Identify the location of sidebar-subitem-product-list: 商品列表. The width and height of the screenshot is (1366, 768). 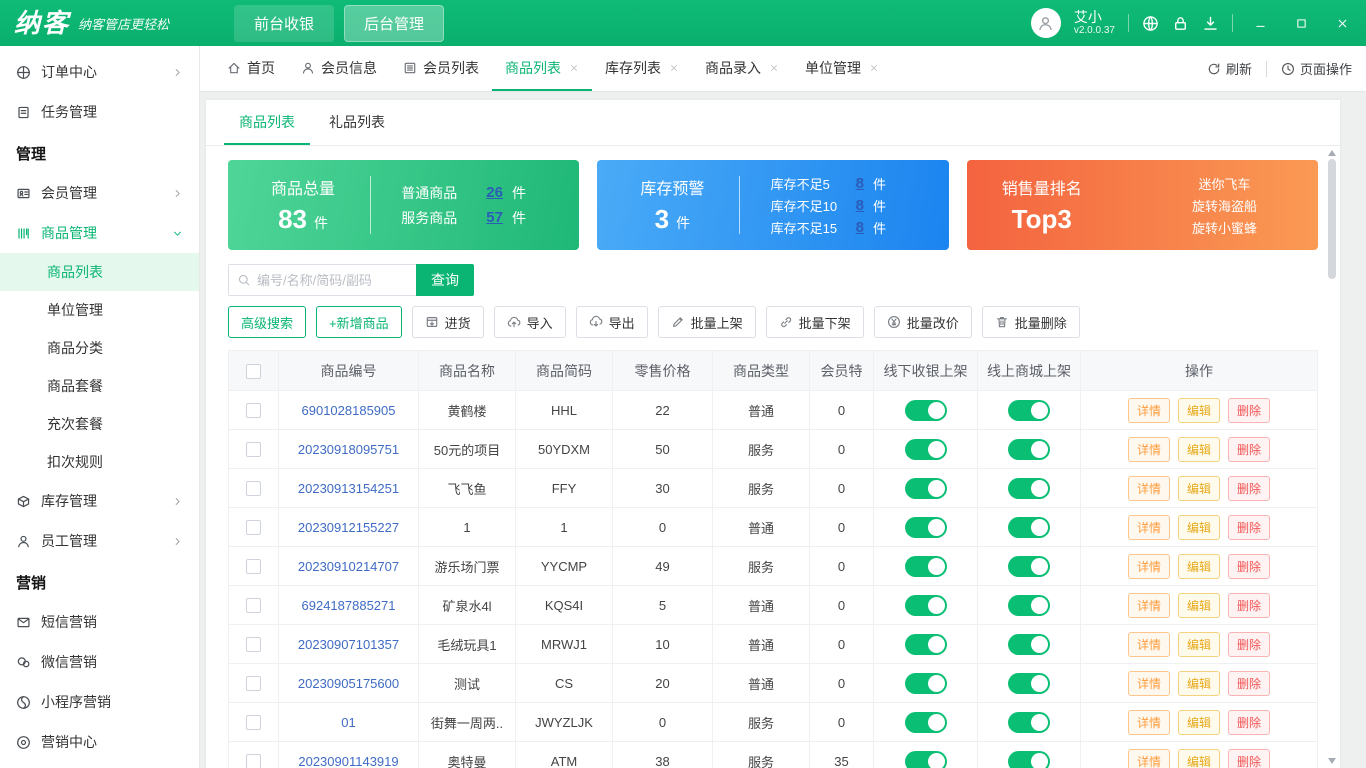
(99, 272).